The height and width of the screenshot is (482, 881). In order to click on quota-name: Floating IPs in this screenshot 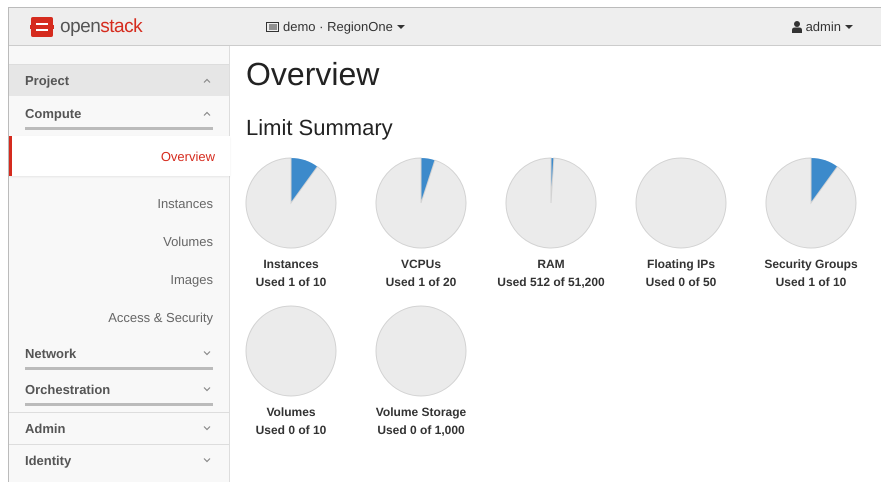, I will do `click(680, 264)`.